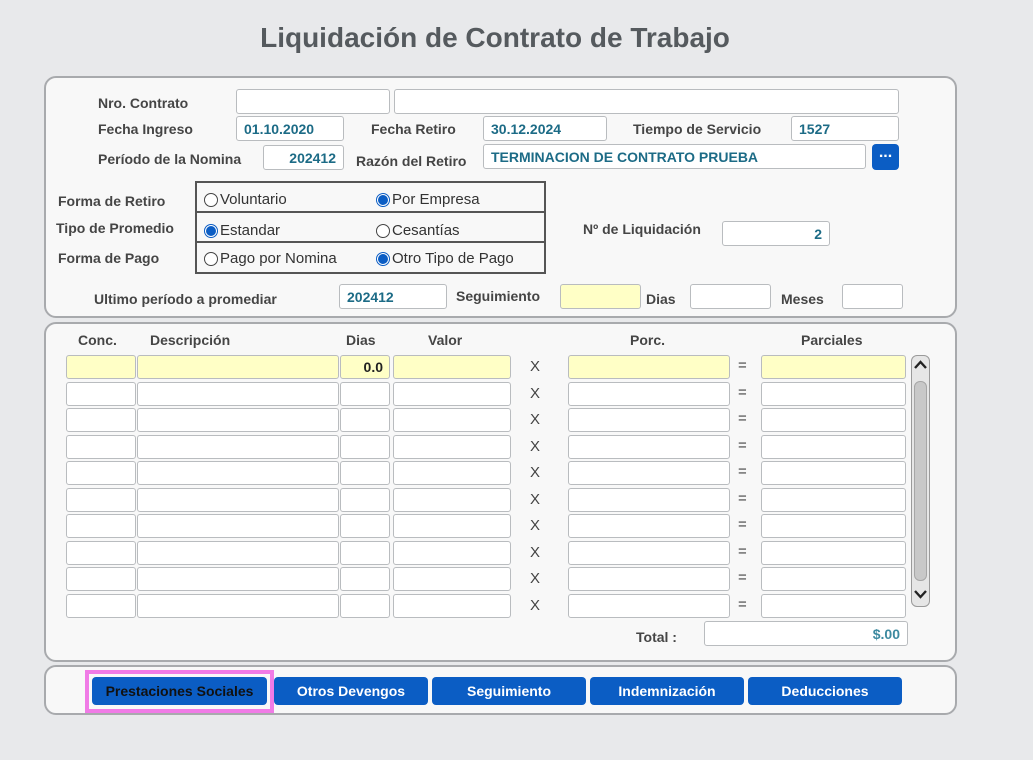 The image size is (1033, 760). Describe the element at coordinates (242, 230) in the screenshot. I see `radio-estandar: Estandar` at that location.